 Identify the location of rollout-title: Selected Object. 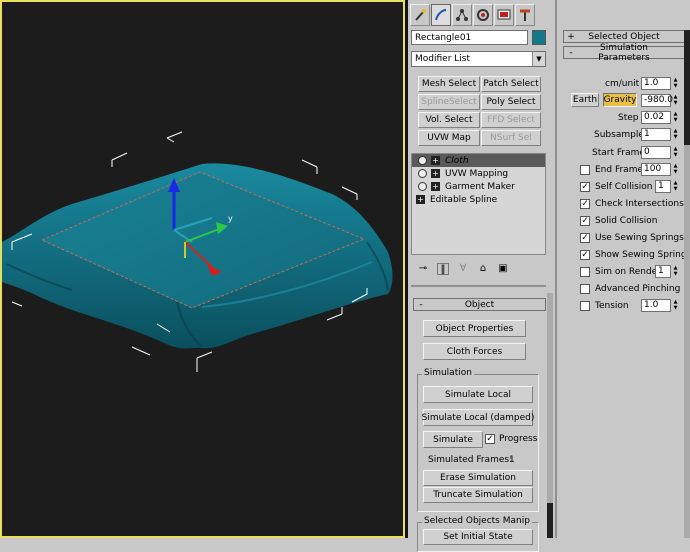
(624, 36).